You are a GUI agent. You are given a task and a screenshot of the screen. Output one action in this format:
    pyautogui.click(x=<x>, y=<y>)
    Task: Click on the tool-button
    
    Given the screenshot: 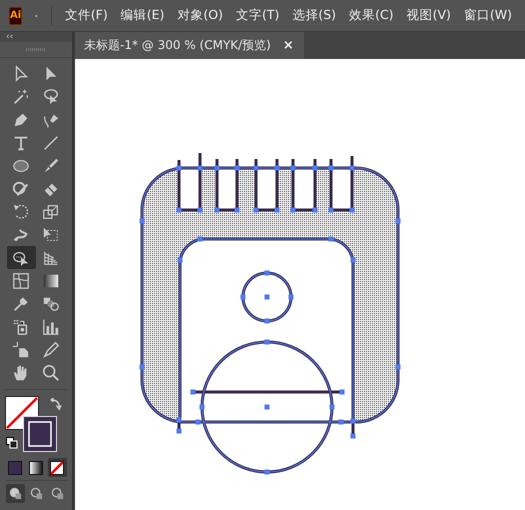 What is the action you would take?
    pyautogui.click(x=21, y=257)
    